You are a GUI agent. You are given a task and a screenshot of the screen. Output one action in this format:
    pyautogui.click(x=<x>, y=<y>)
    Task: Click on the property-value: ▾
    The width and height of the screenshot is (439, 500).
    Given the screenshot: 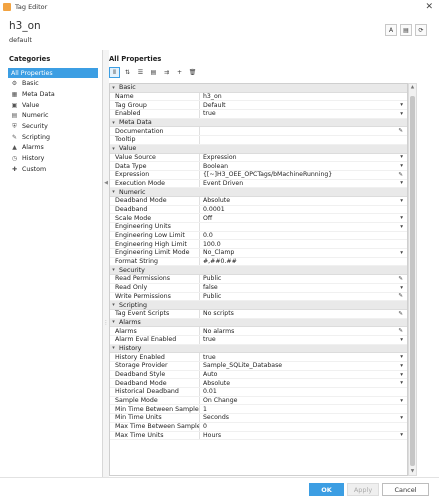 What is the action you would take?
    pyautogui.click(x=303, y=227)
    